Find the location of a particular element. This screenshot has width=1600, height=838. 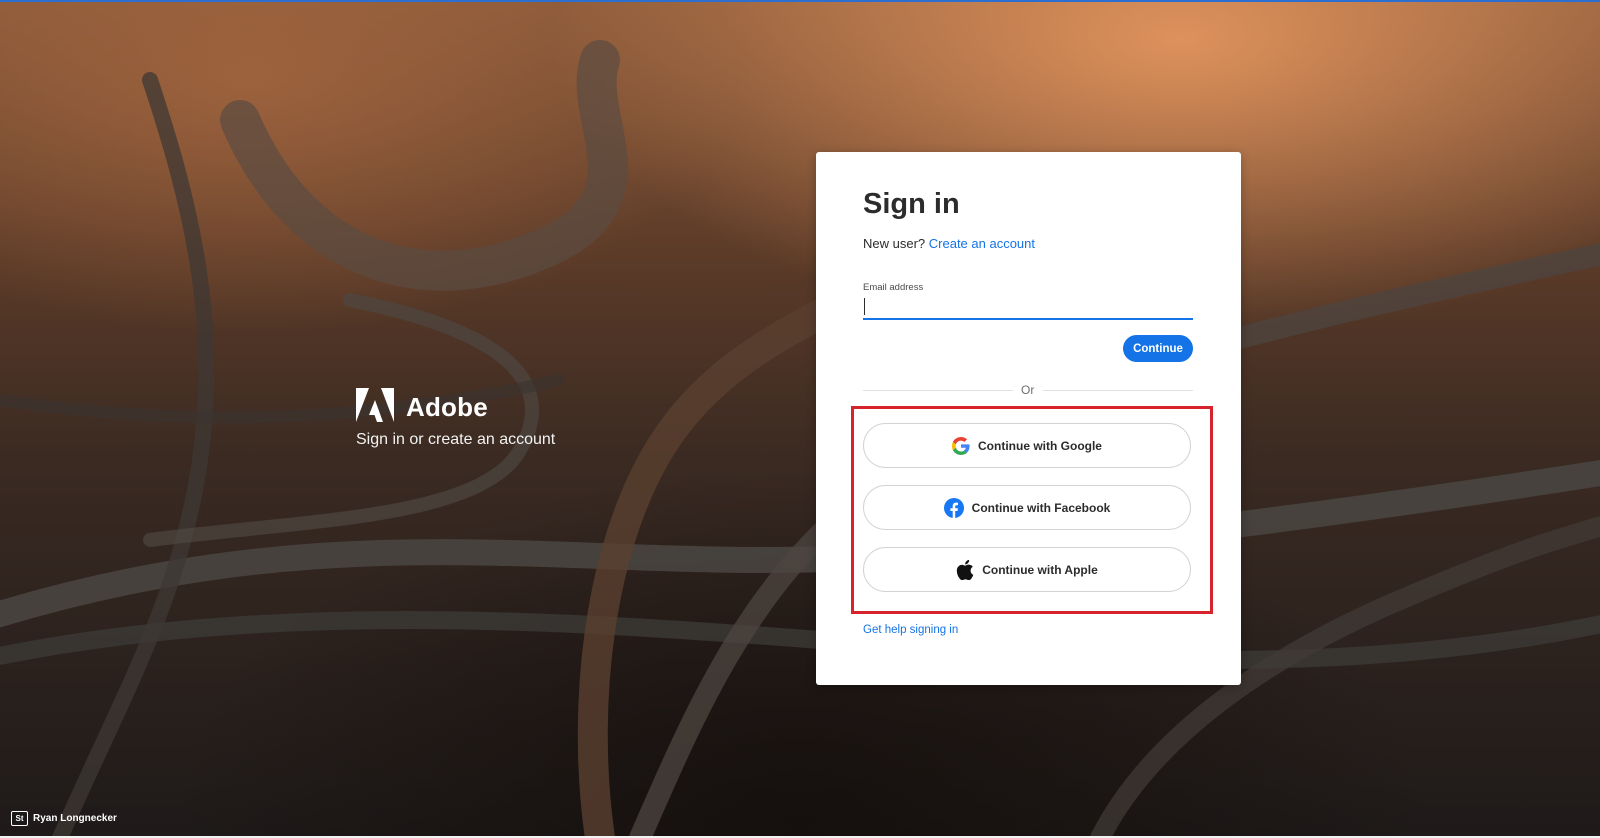

page-title: Sign in is located at coordinates (911, 204).